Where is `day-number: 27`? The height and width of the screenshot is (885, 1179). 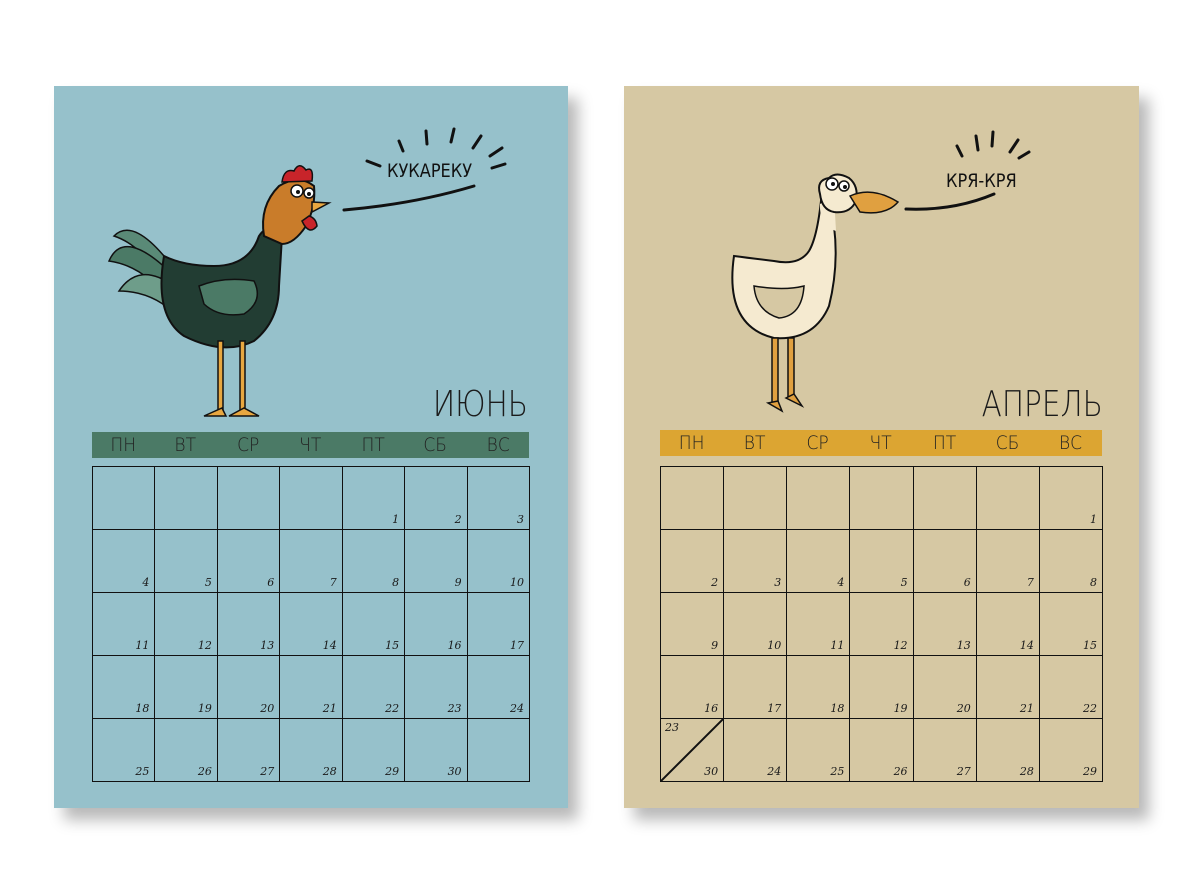 day-number: 27 is located at coordinates (963, 771).